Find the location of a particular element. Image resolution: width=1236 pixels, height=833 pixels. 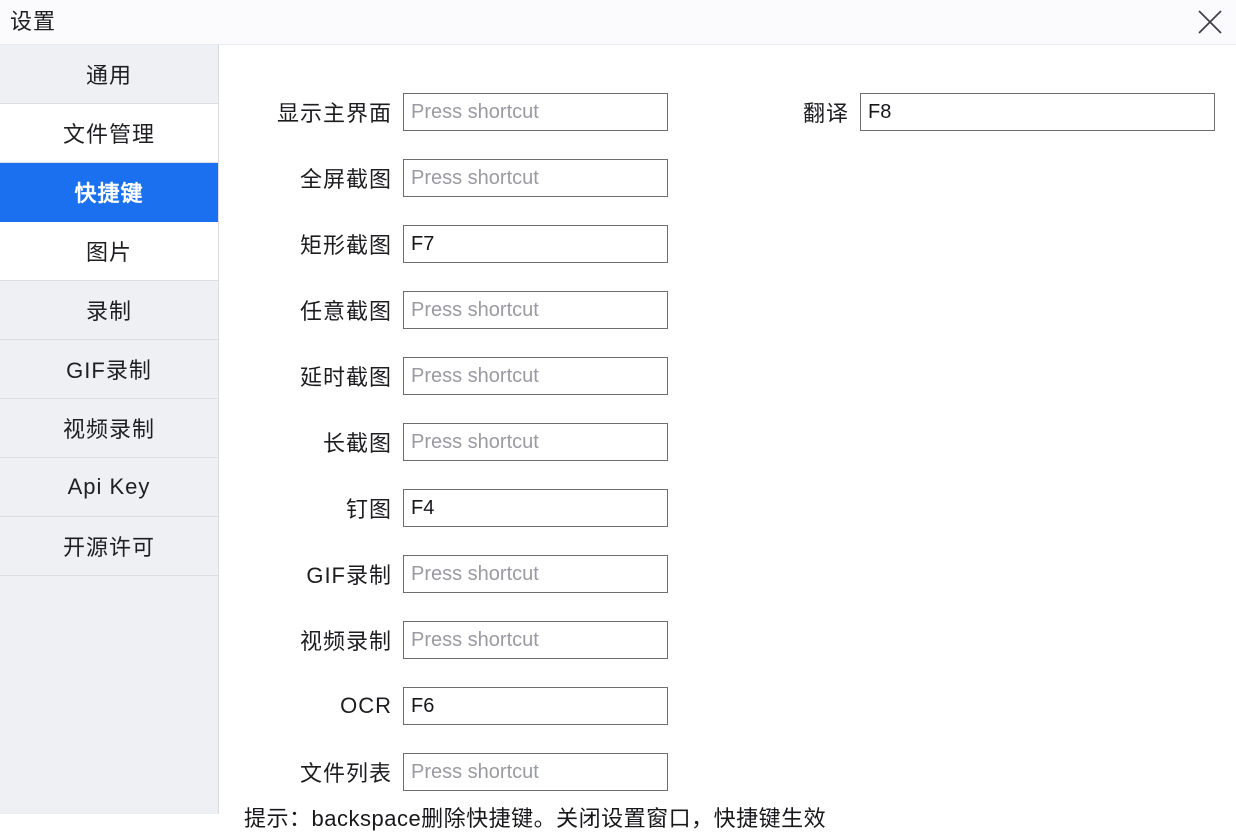

close-icon is located at coordinates (1210, 22).